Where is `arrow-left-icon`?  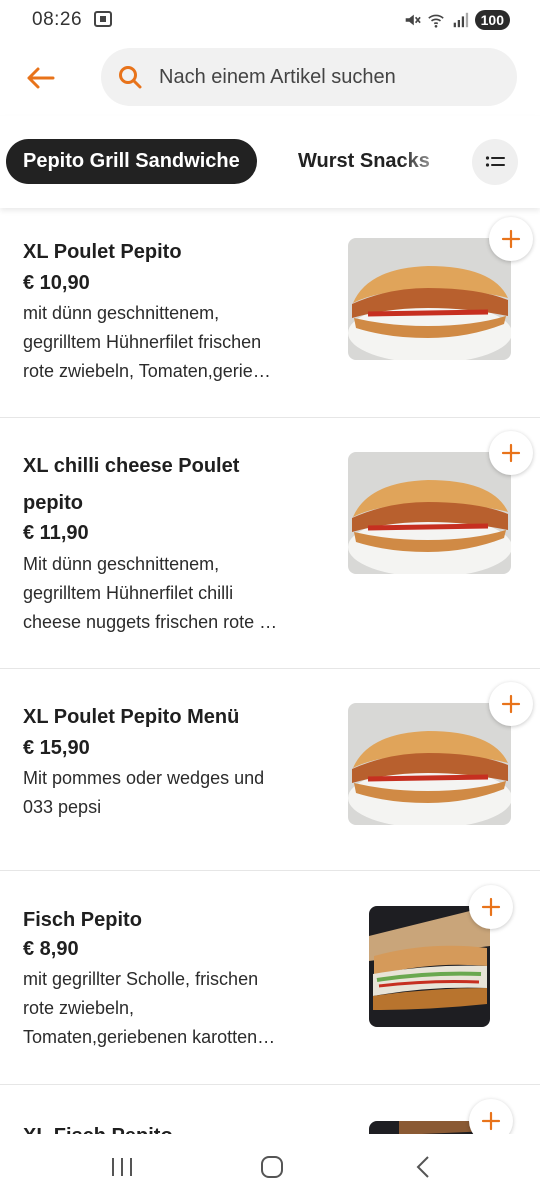
arrow-left-icon is located at coordinates (41, 78).